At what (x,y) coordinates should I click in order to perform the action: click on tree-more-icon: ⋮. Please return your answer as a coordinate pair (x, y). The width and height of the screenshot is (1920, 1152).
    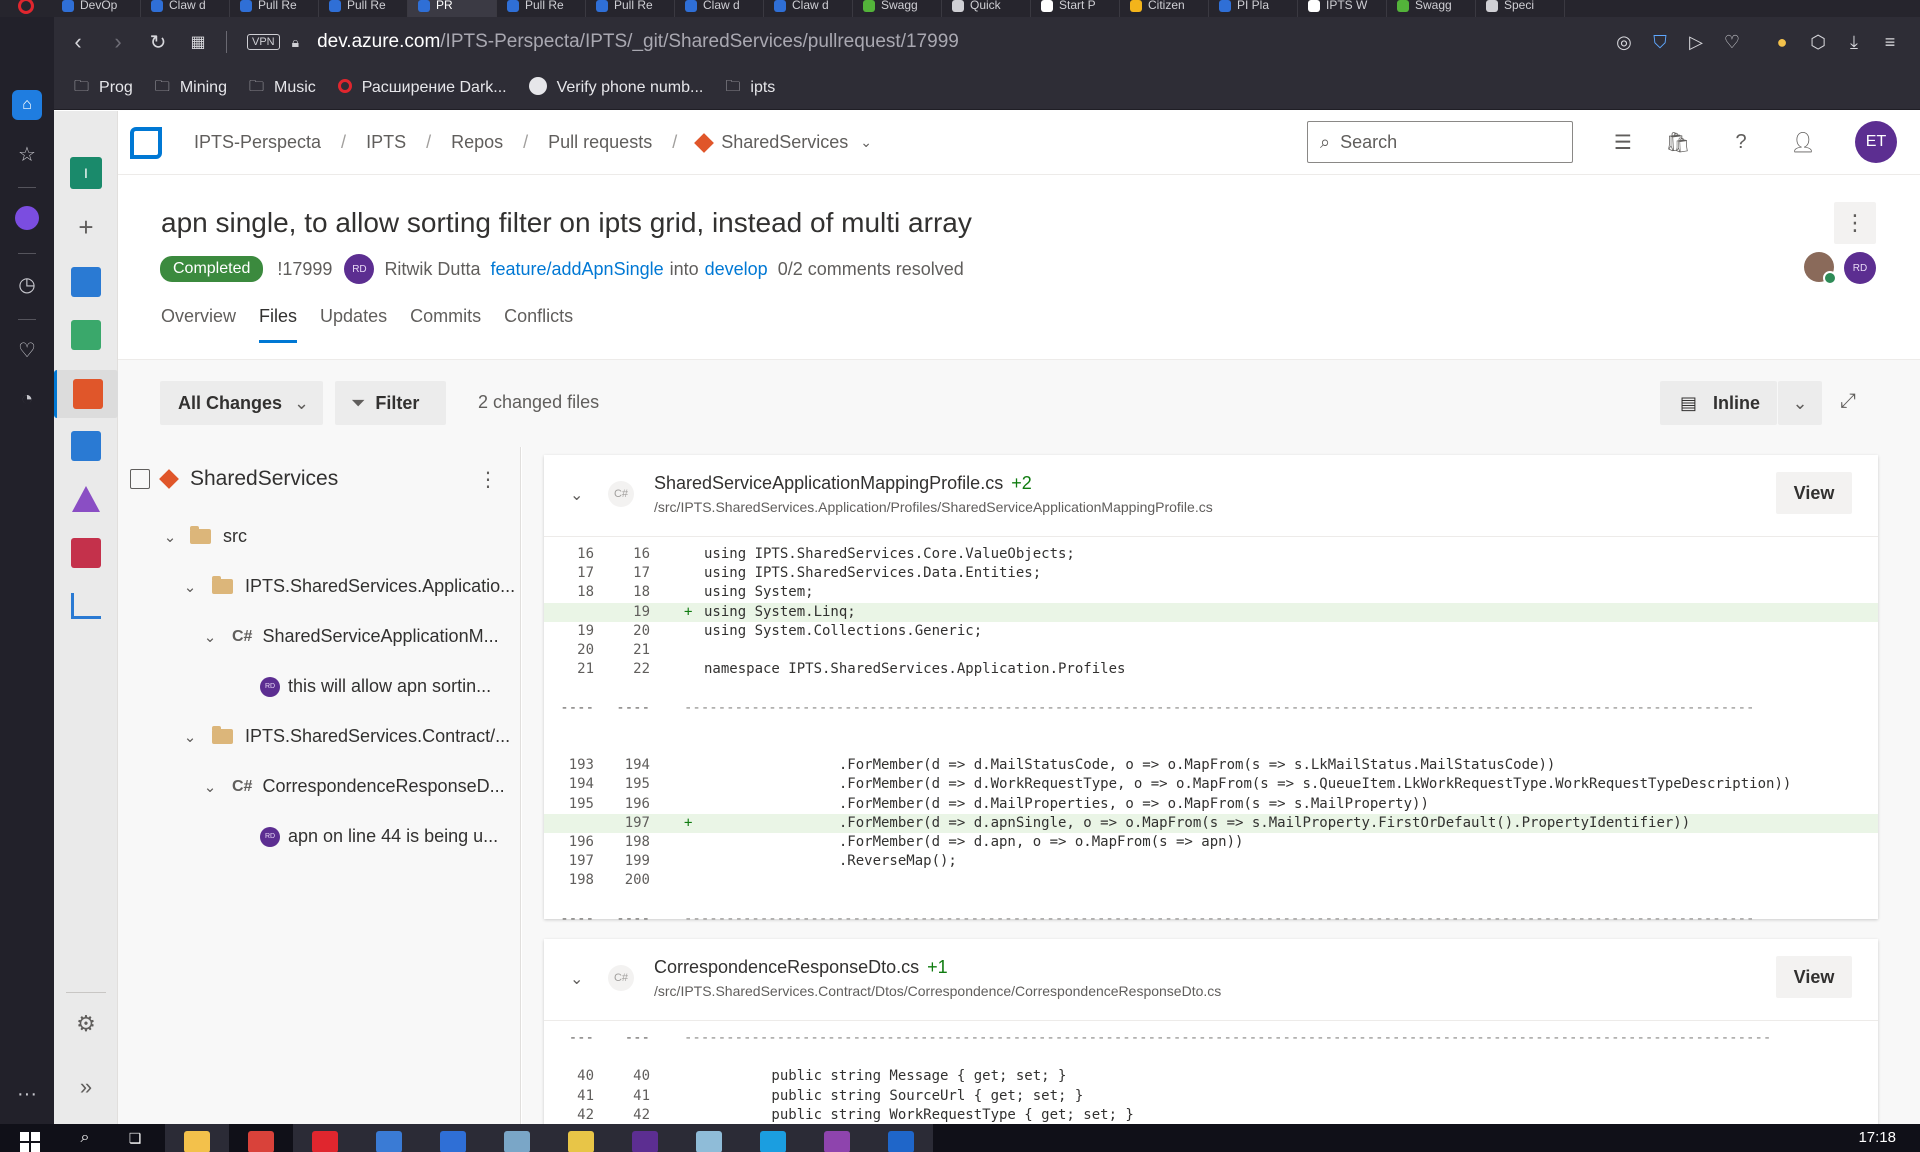
    Looking at the image, I should click on (488, 479).